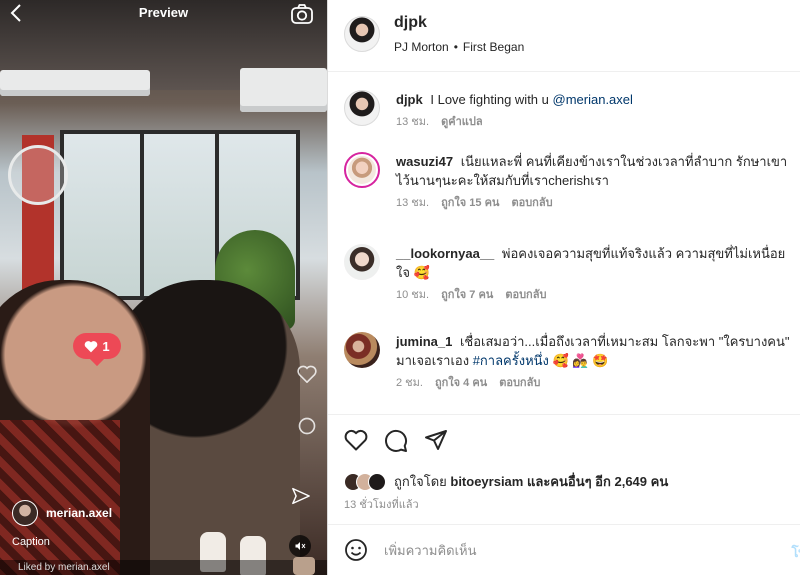 The image size is (800, 575). Describe the element at coordinates (421, 47) in the screenshot. I see `music-artist: PJ Morton` at that location.